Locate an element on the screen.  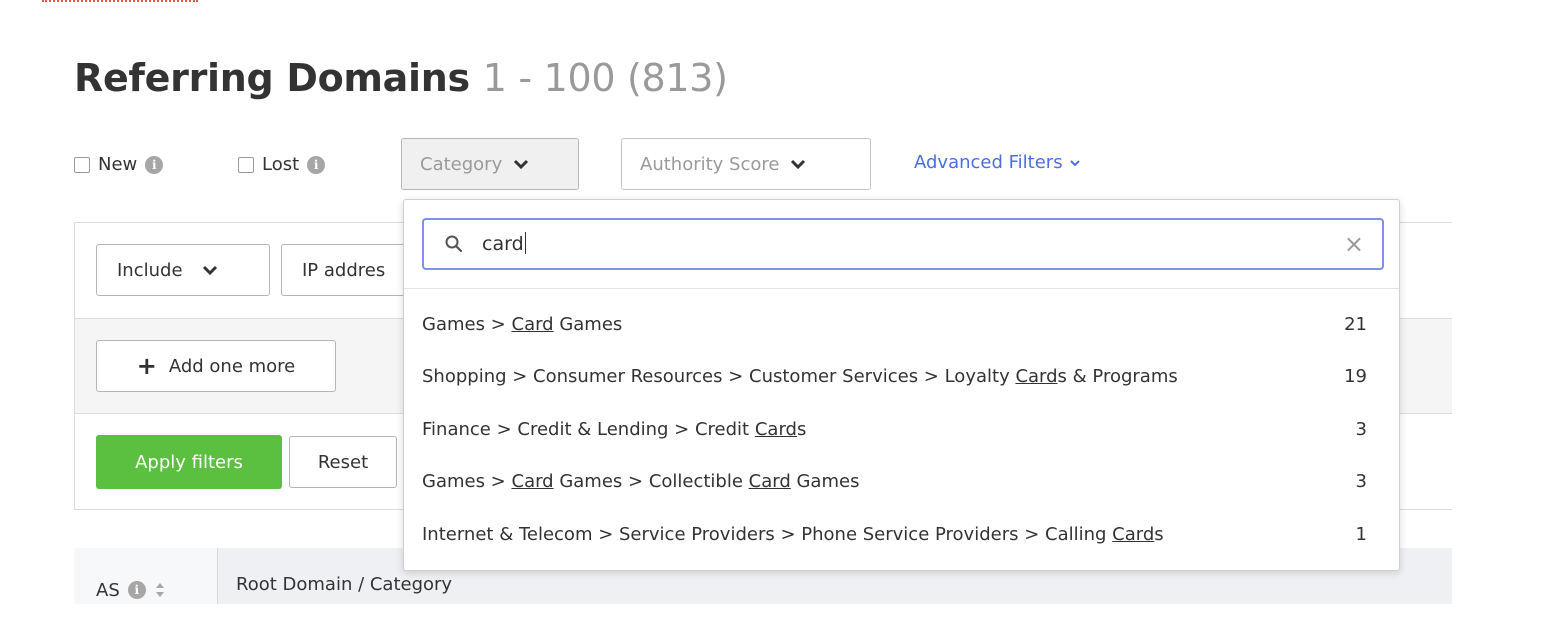
column-header-as: AS i is located at coordinates (146, 576).